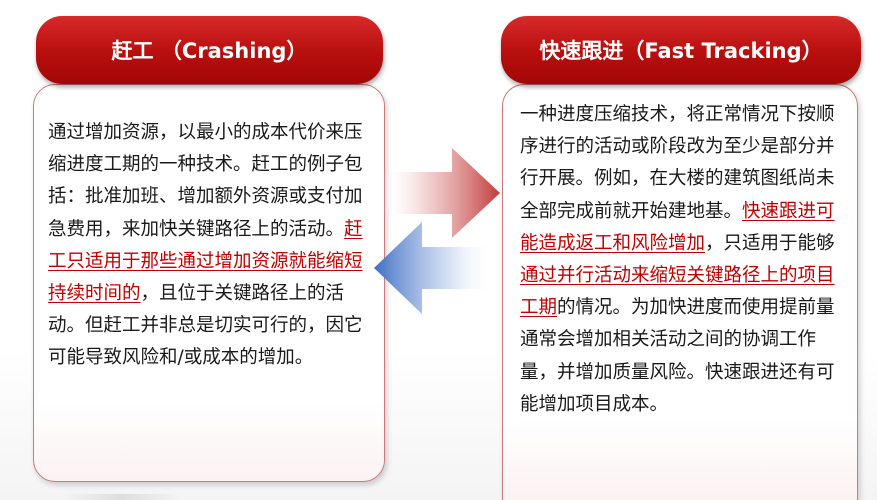  What do you see at coordinates (122, 497) in the screenshot?
I see `decorative-footer-mark` at bounding box center [122, 497].